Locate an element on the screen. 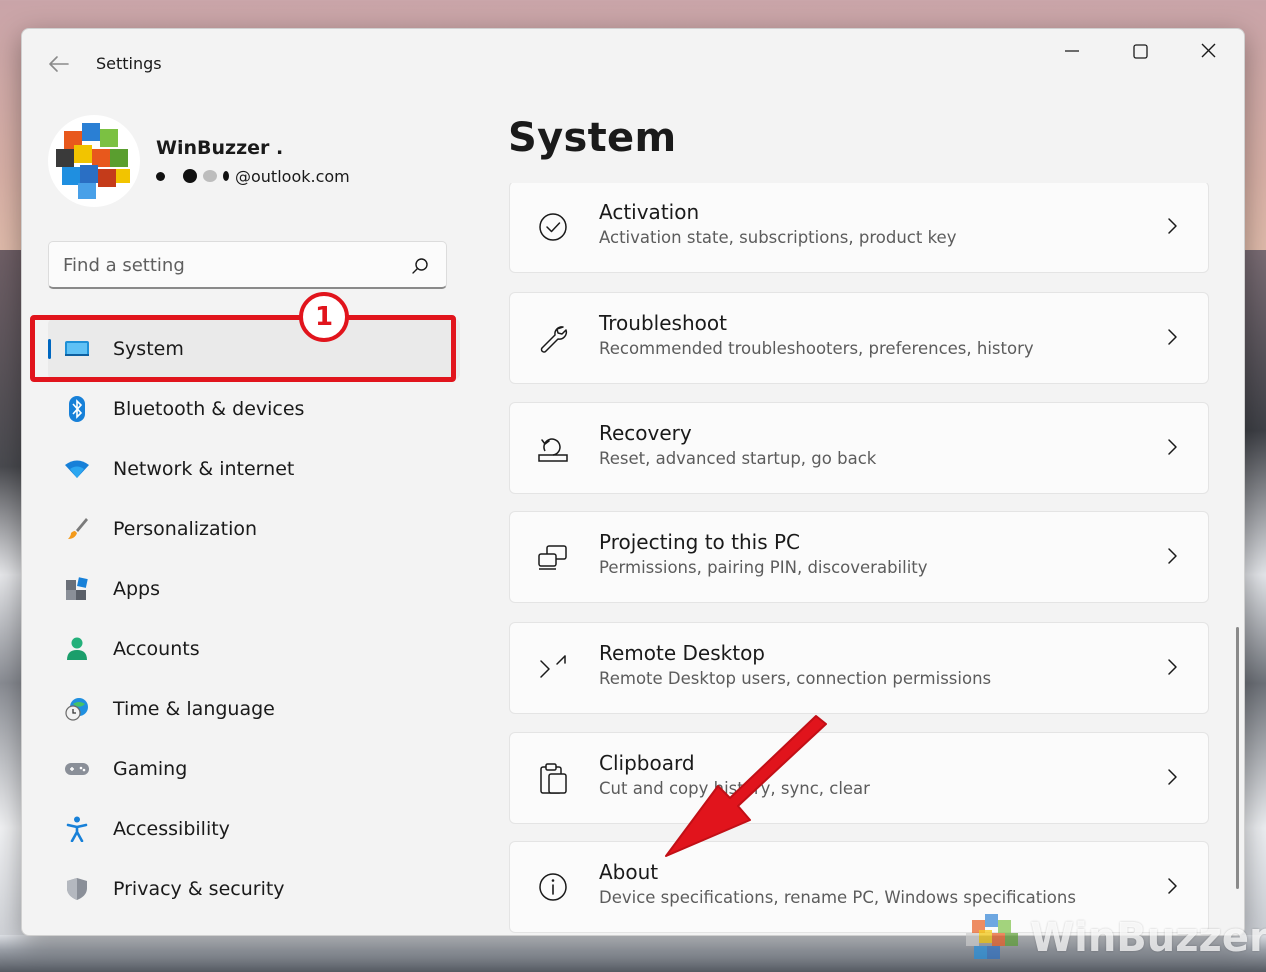 This screenshot has width=1266, height=972. back-button is located at coordinates (59, 64).